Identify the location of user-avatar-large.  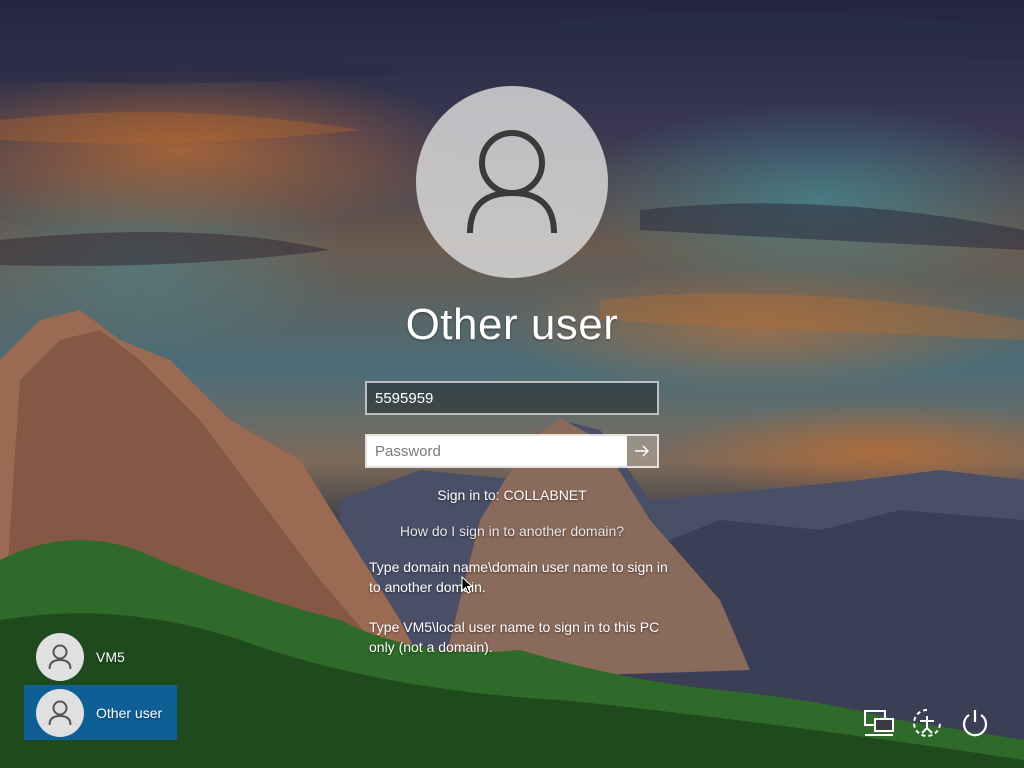
(512, 182).